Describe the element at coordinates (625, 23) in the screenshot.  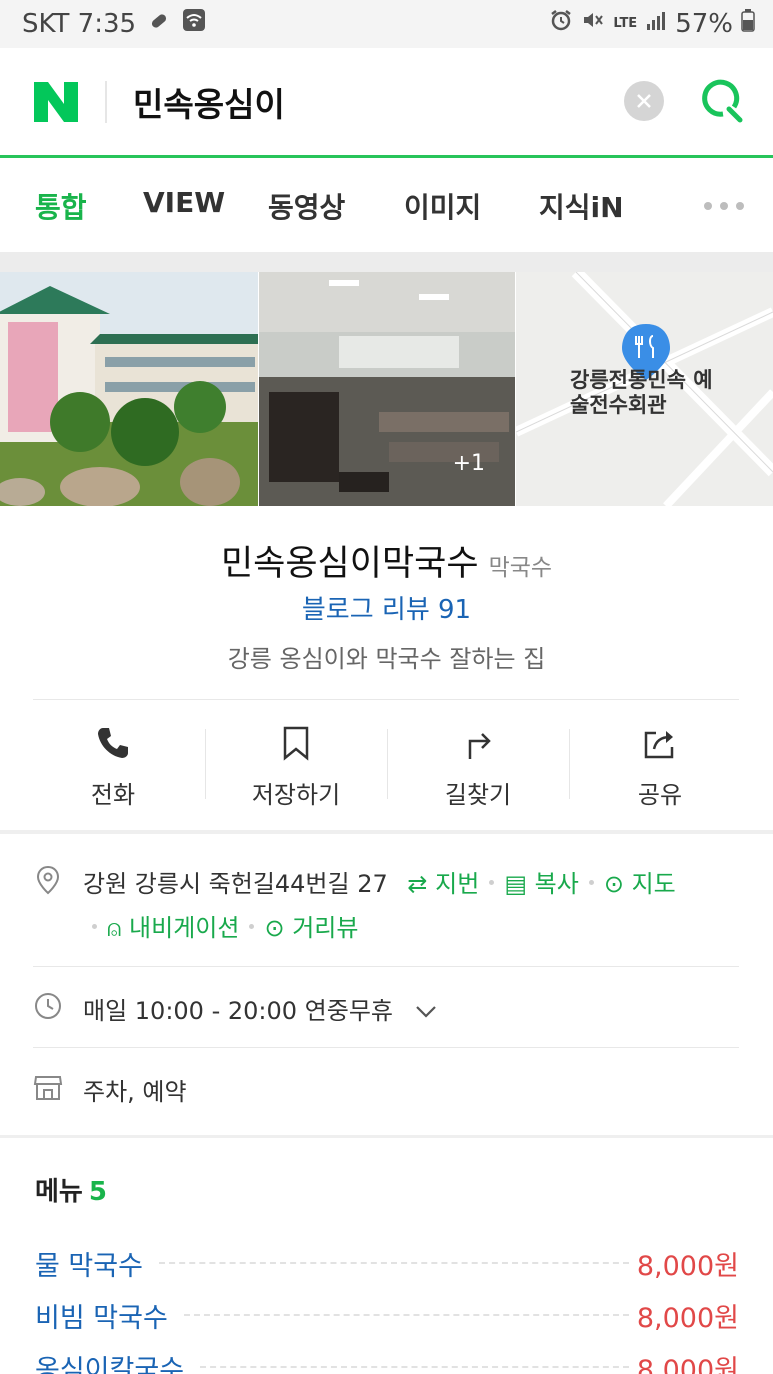
I see `network-type: LTE` at that location.